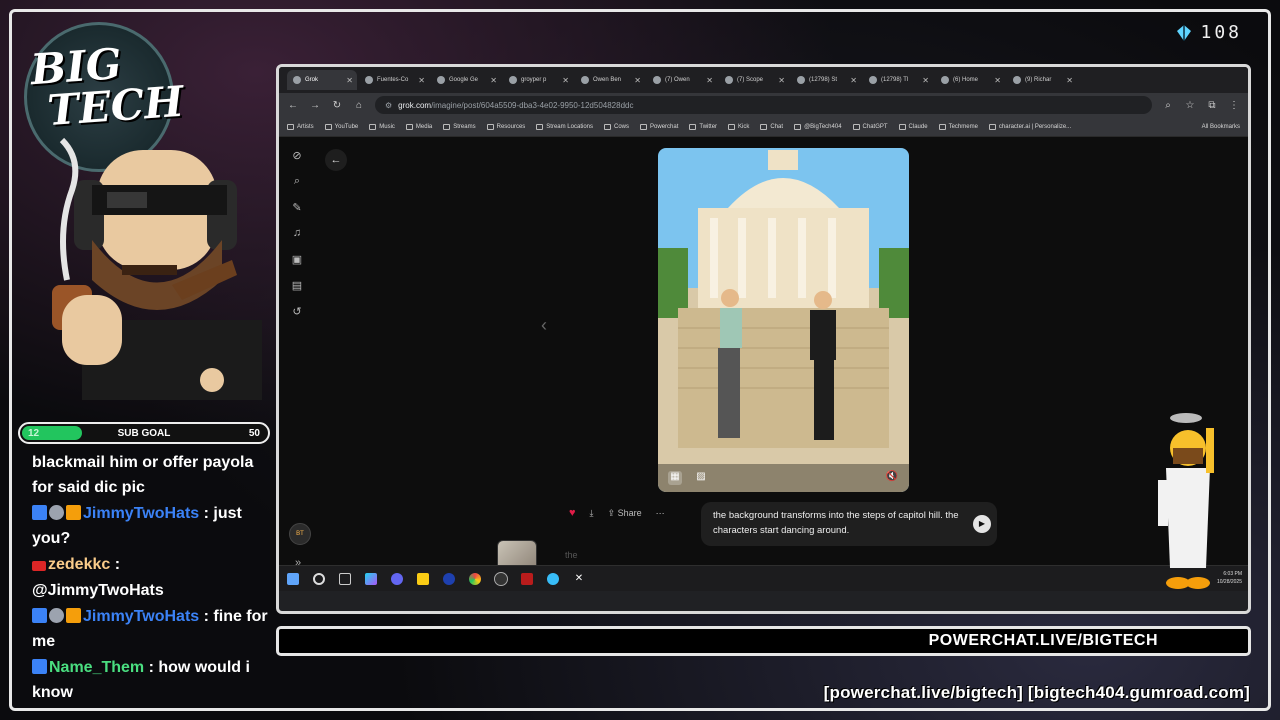 This screenshot has height=720, width=1280. I want to click on forward-icon: →, so click(315, 105).